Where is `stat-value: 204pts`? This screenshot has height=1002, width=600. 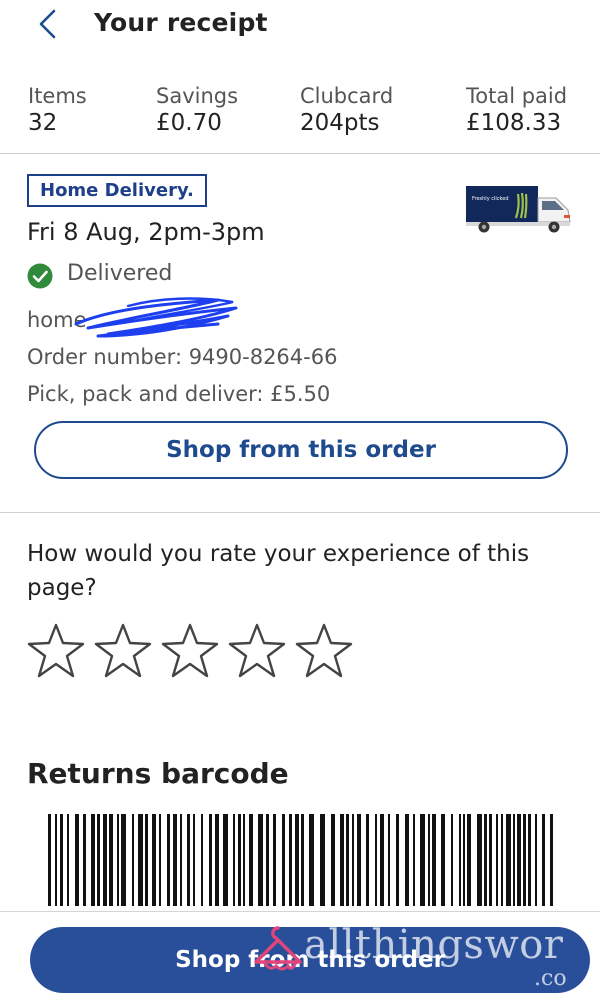 stat-value: 204pts is located at coordinates (340, 123).